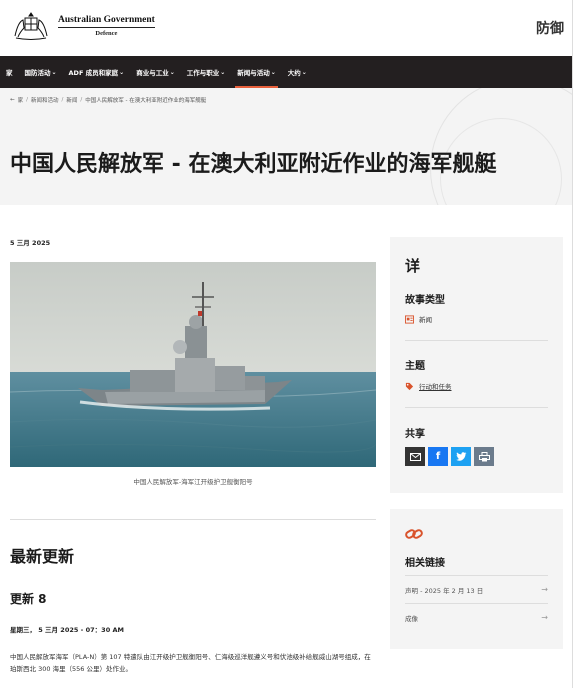  I want to click on story-type-row: 新闻, so click(418, 319).